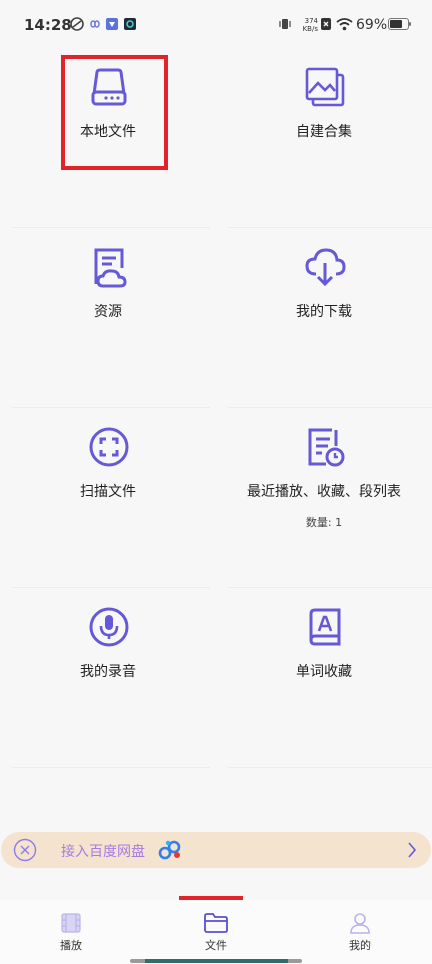  Describe the element at coordinates (360, 923) in the screenshot. I see `person-icon` at that location.